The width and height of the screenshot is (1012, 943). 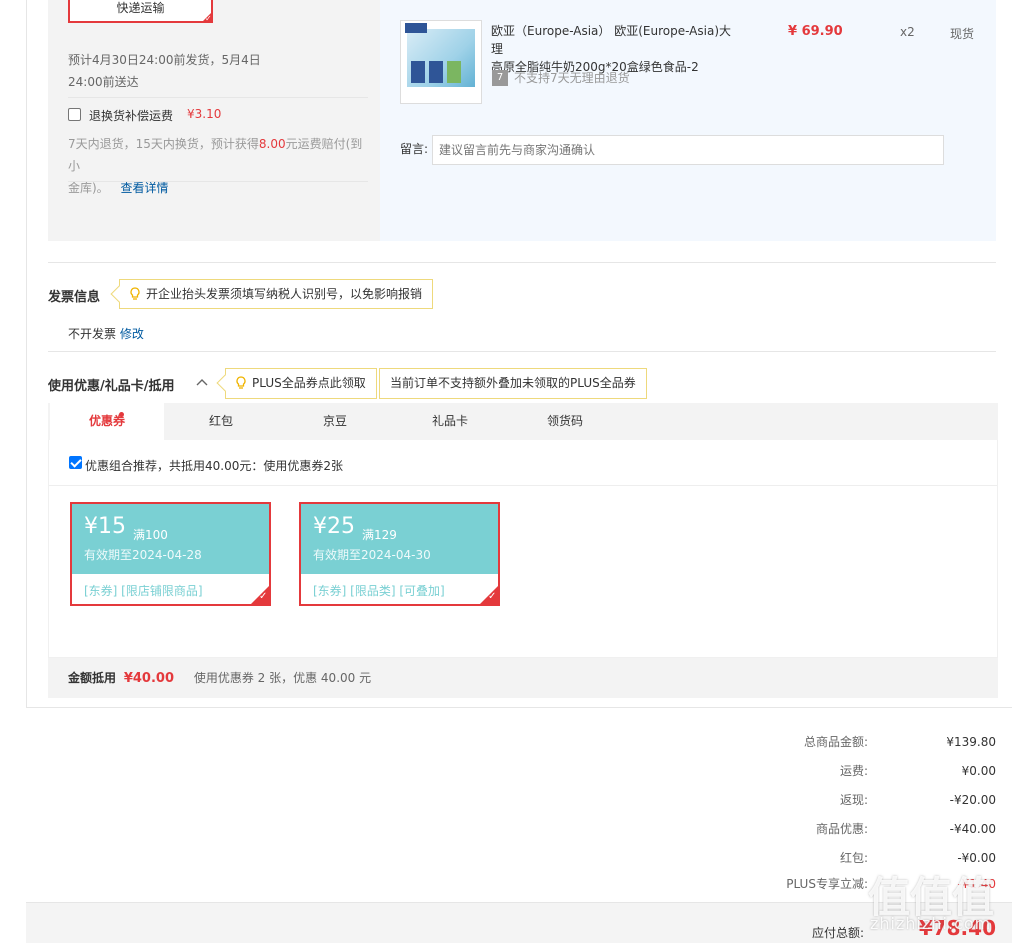 I want to click on total-row-label: 商品优惠:, so click(x=841, y=829).